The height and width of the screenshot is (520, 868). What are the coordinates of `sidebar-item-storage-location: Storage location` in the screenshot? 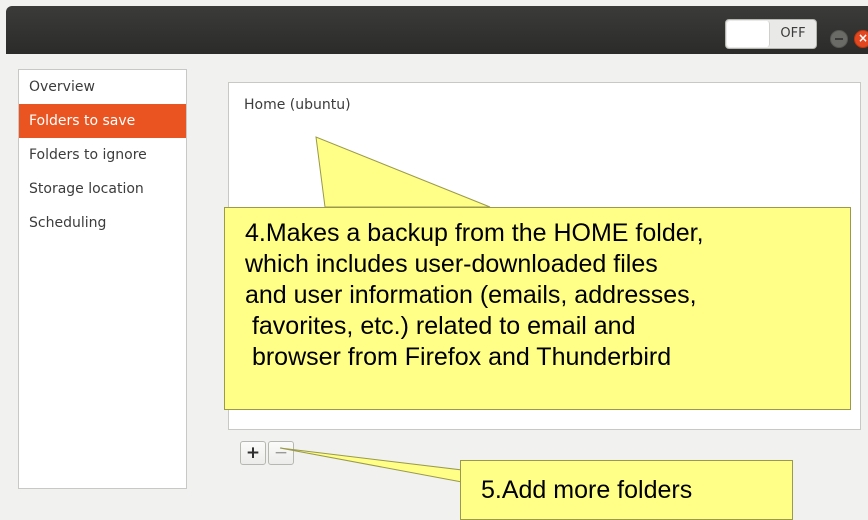 It's located at (102, 189).